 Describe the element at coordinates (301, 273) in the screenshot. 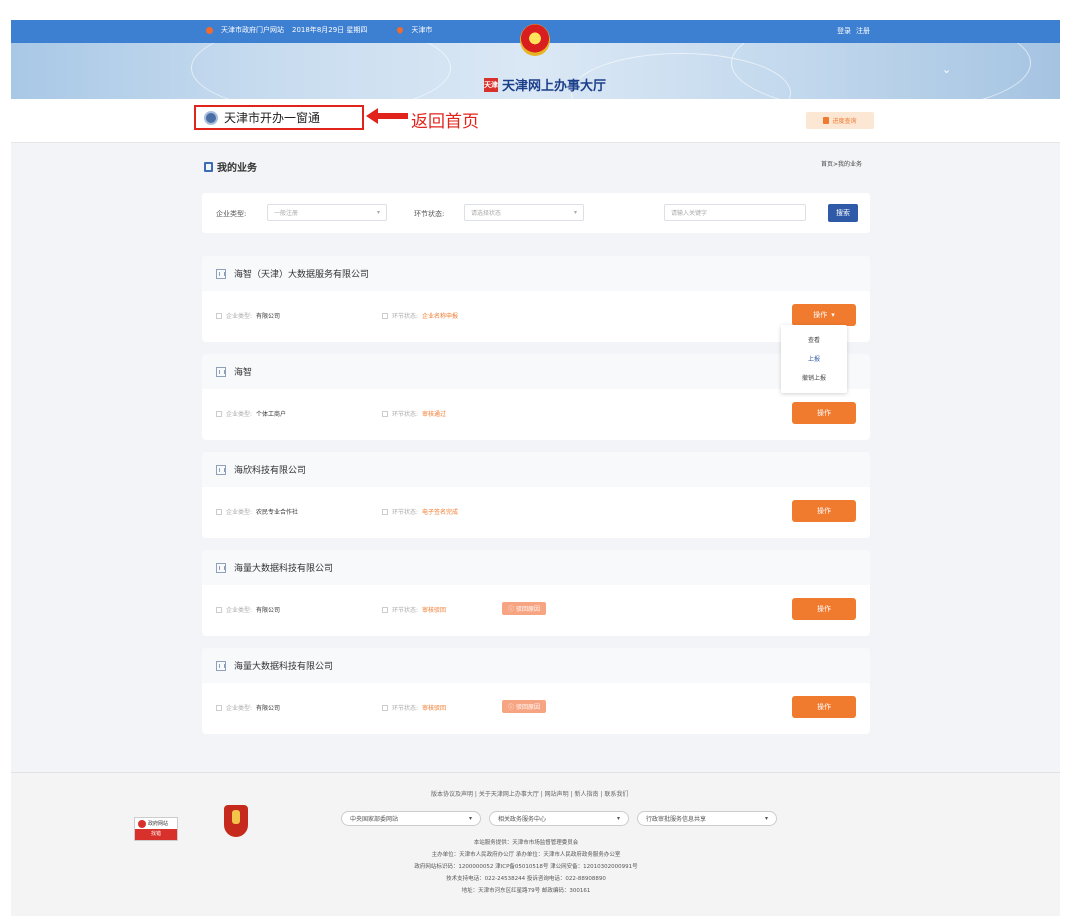

I see `company-name: 海智（天津）大数据服务有限公司` at that location.